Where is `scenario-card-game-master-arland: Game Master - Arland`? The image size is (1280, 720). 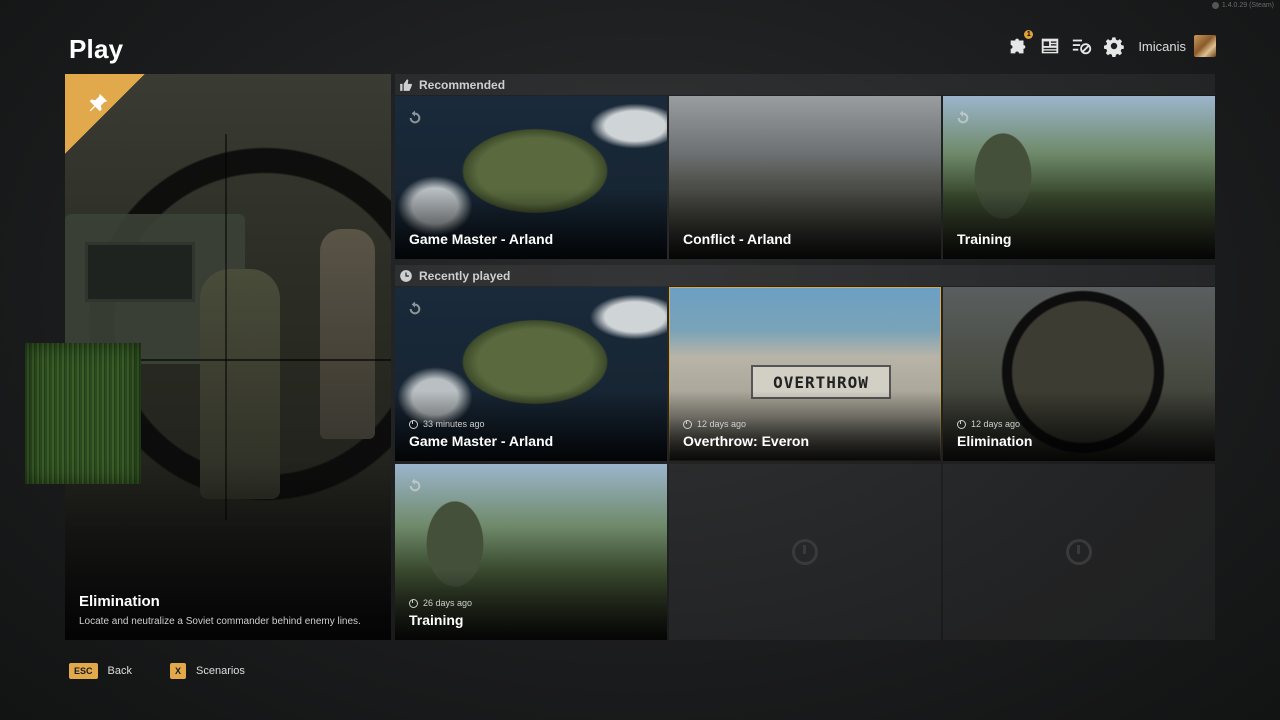 scenario-card-game-master-arland: Game Master - Arland is located at coordinates (531, 177).